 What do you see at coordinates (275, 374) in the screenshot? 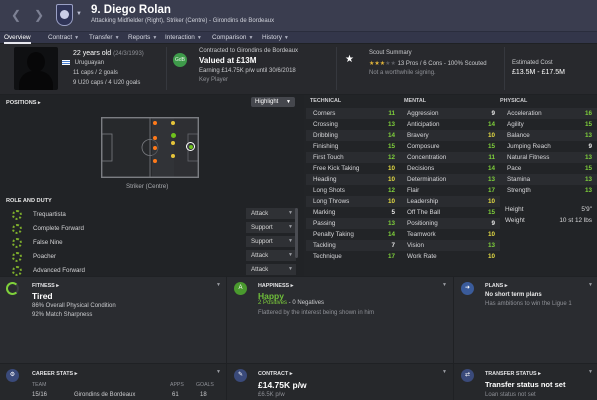
I see `contract-title: CONTRACT ▸` at bounding box center [275, 374].